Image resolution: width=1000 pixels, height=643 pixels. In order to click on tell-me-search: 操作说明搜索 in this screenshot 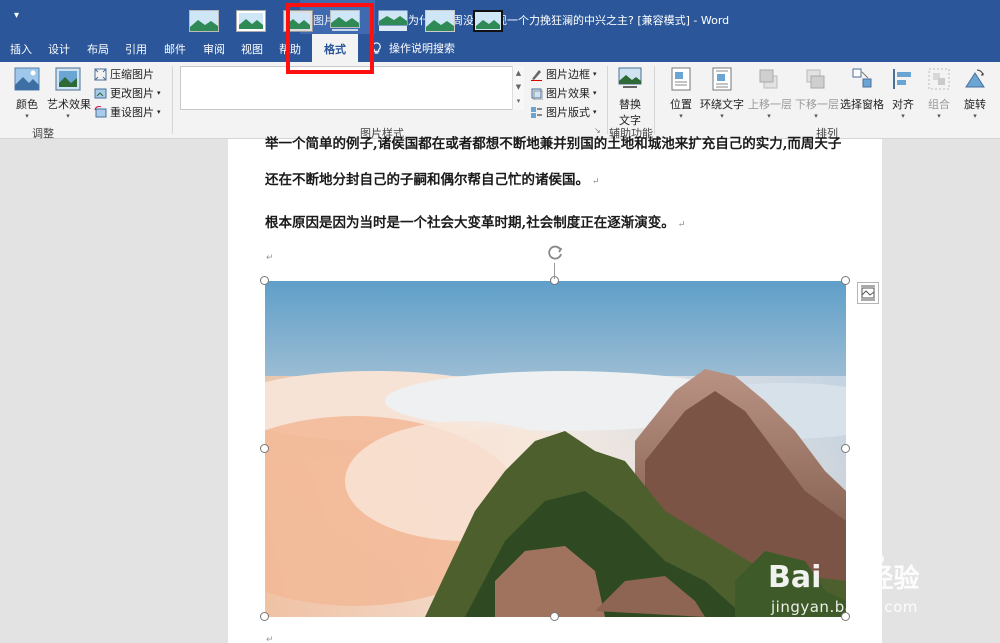, I will do `click(412, 48)`.